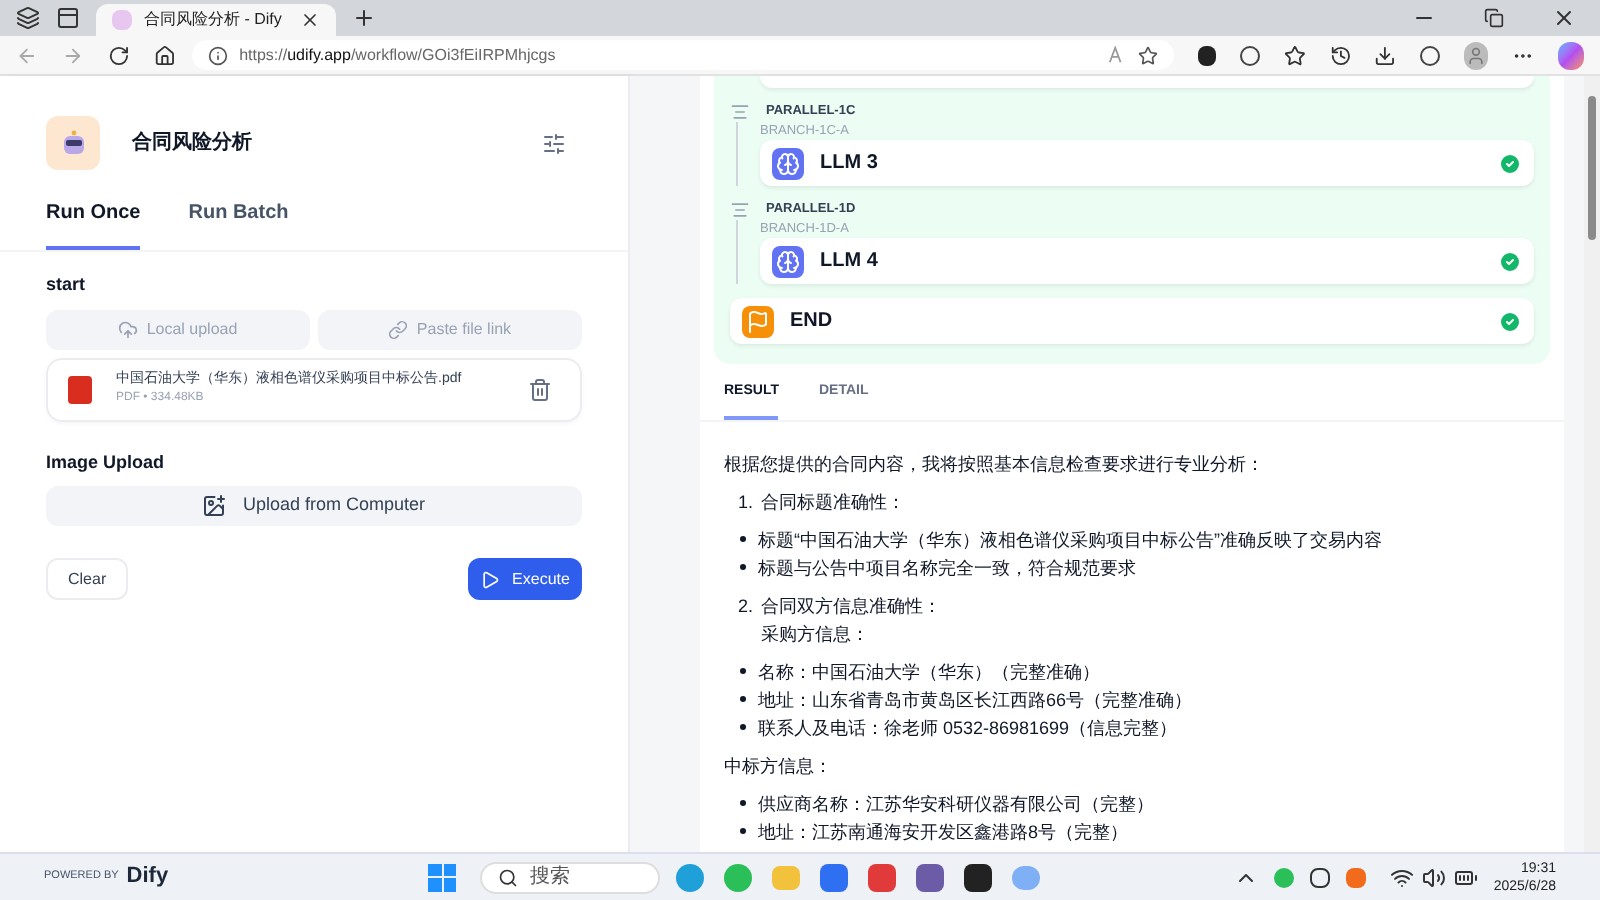 Image resolution: width=1600 pixels, height=900 pixels. I want to click on upload-button: Upload from Computer, so click(314, 506).